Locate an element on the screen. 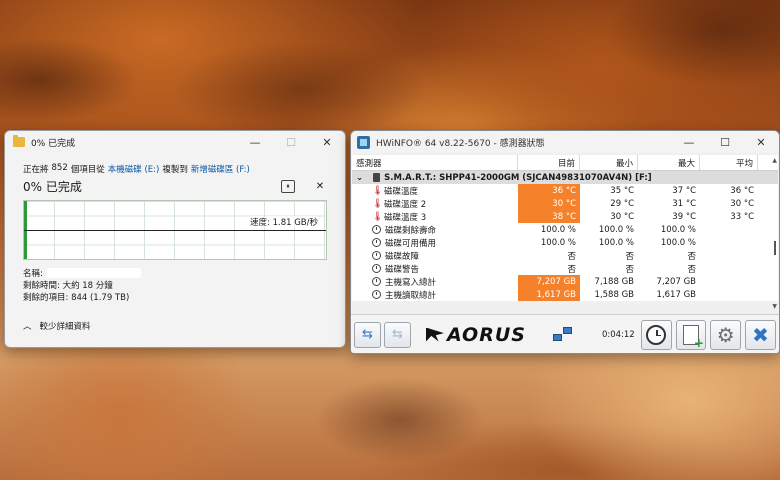  sensor-min: 7,188 GB is located at coordinates (614, 281).